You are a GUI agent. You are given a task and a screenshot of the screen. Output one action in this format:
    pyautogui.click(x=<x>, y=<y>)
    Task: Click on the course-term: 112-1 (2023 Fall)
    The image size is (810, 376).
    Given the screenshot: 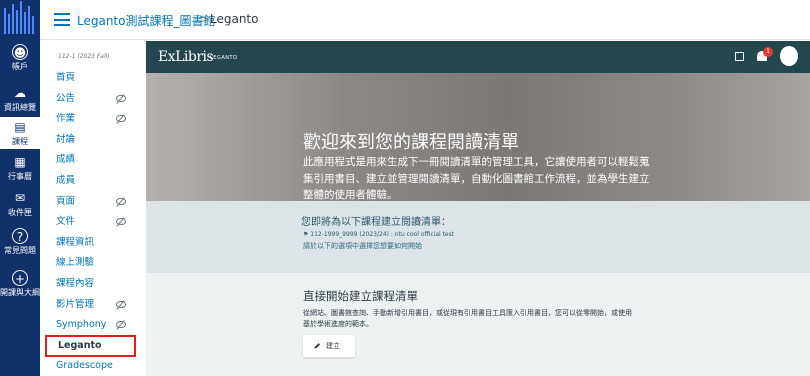 What is the action you would take?
    pyautogui.click(x=84, y=56)
    